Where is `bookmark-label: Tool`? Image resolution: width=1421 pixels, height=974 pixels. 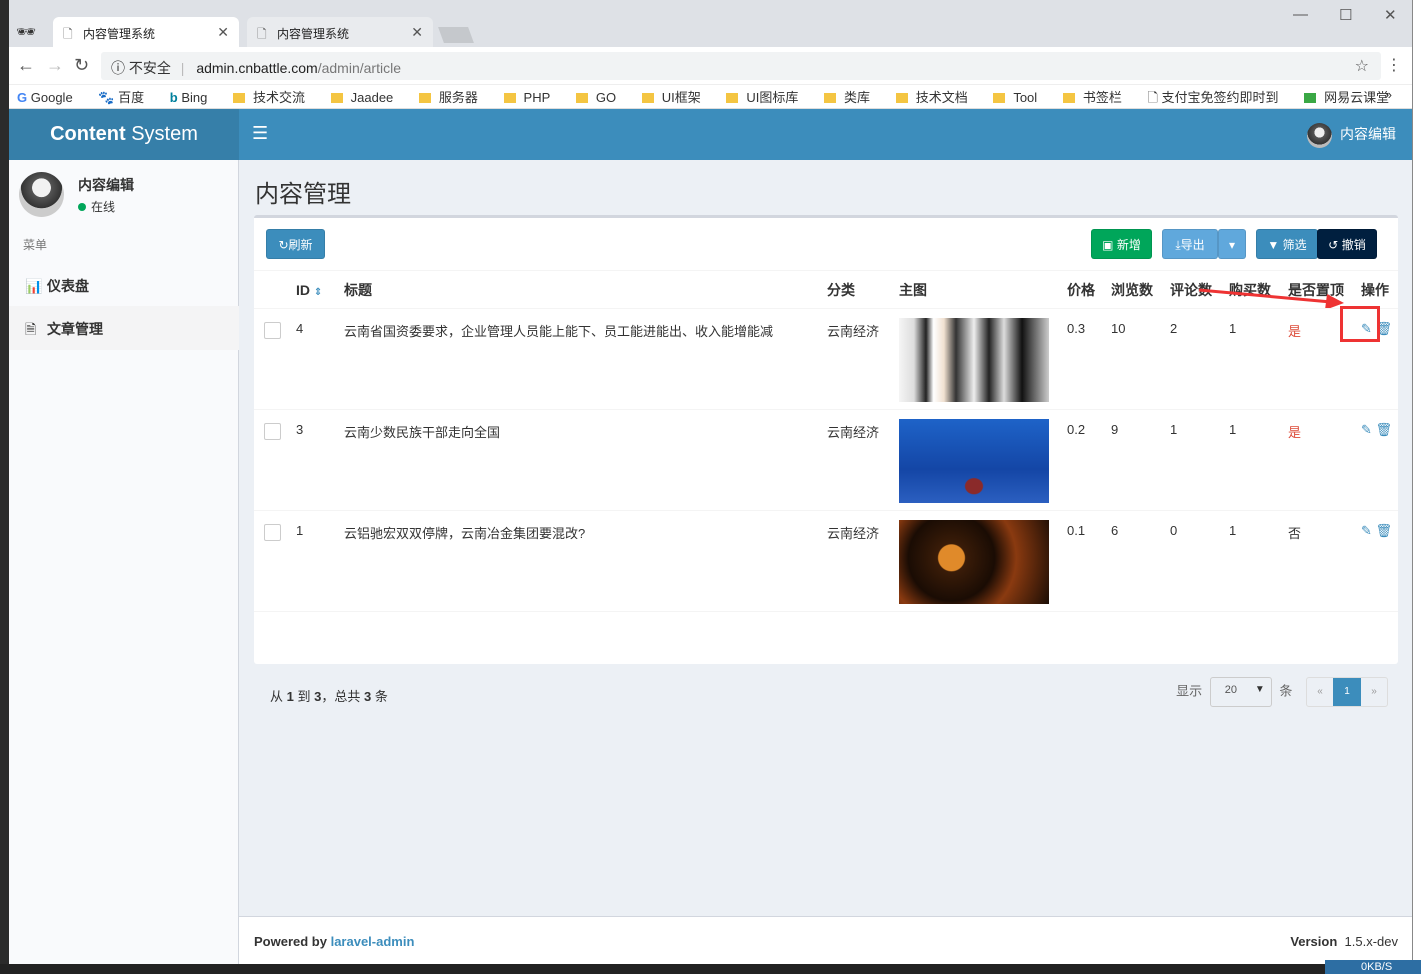 bookmark-label: Tool is located at coordinates (1025, 97).